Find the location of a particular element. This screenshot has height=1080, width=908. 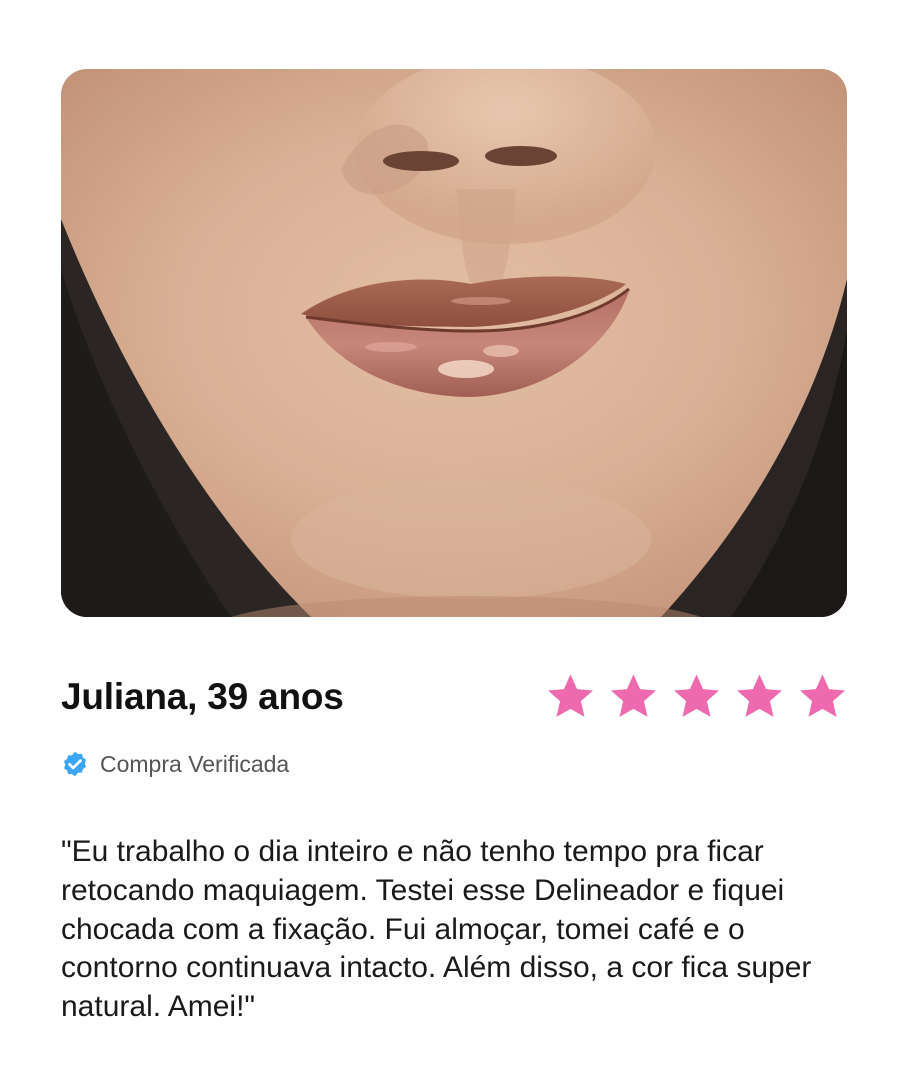

verified-label: Compra Verificada is located at coordinates (195, 764).